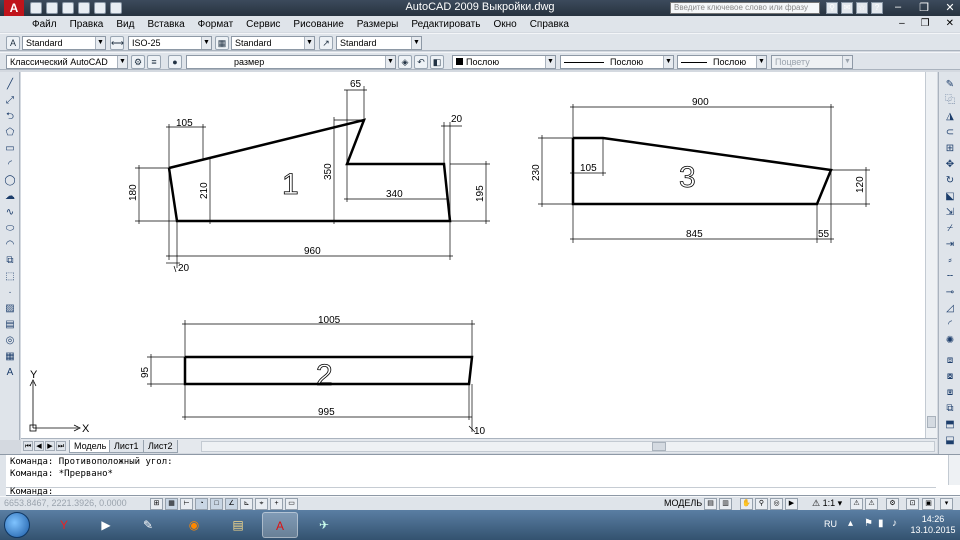 The image size is (960, 540). Describe the element at coordinates (138, 62) in the screenshot. I see `workspace-settings-icon: ⚙` at that location.